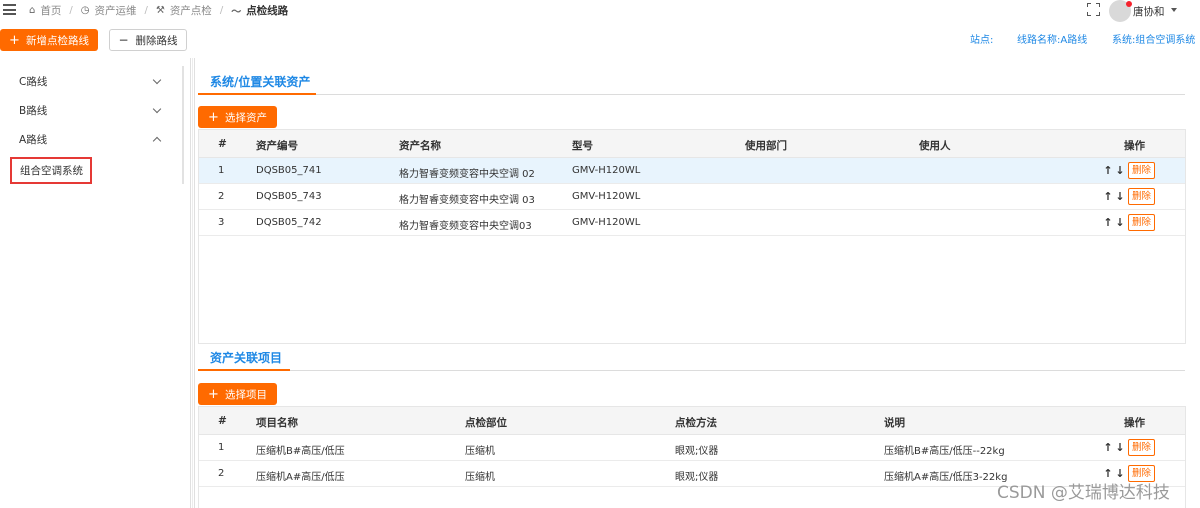 The width and height of the screenshot is (1200, 508). Describe the element at coordinates (894, 423) in the screenshot. I see `column-header: 说明` at that location.